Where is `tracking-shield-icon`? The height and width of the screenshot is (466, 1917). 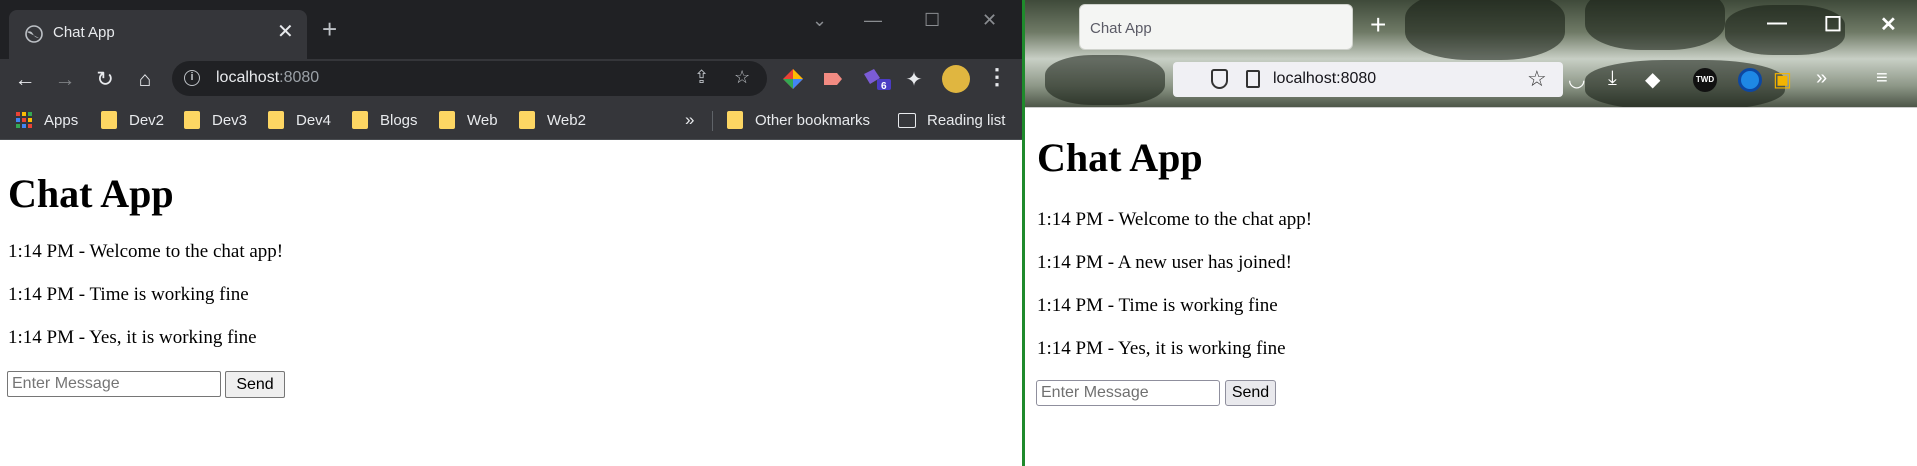
tracking-shield-icon is located at coordinates (1219, 79).